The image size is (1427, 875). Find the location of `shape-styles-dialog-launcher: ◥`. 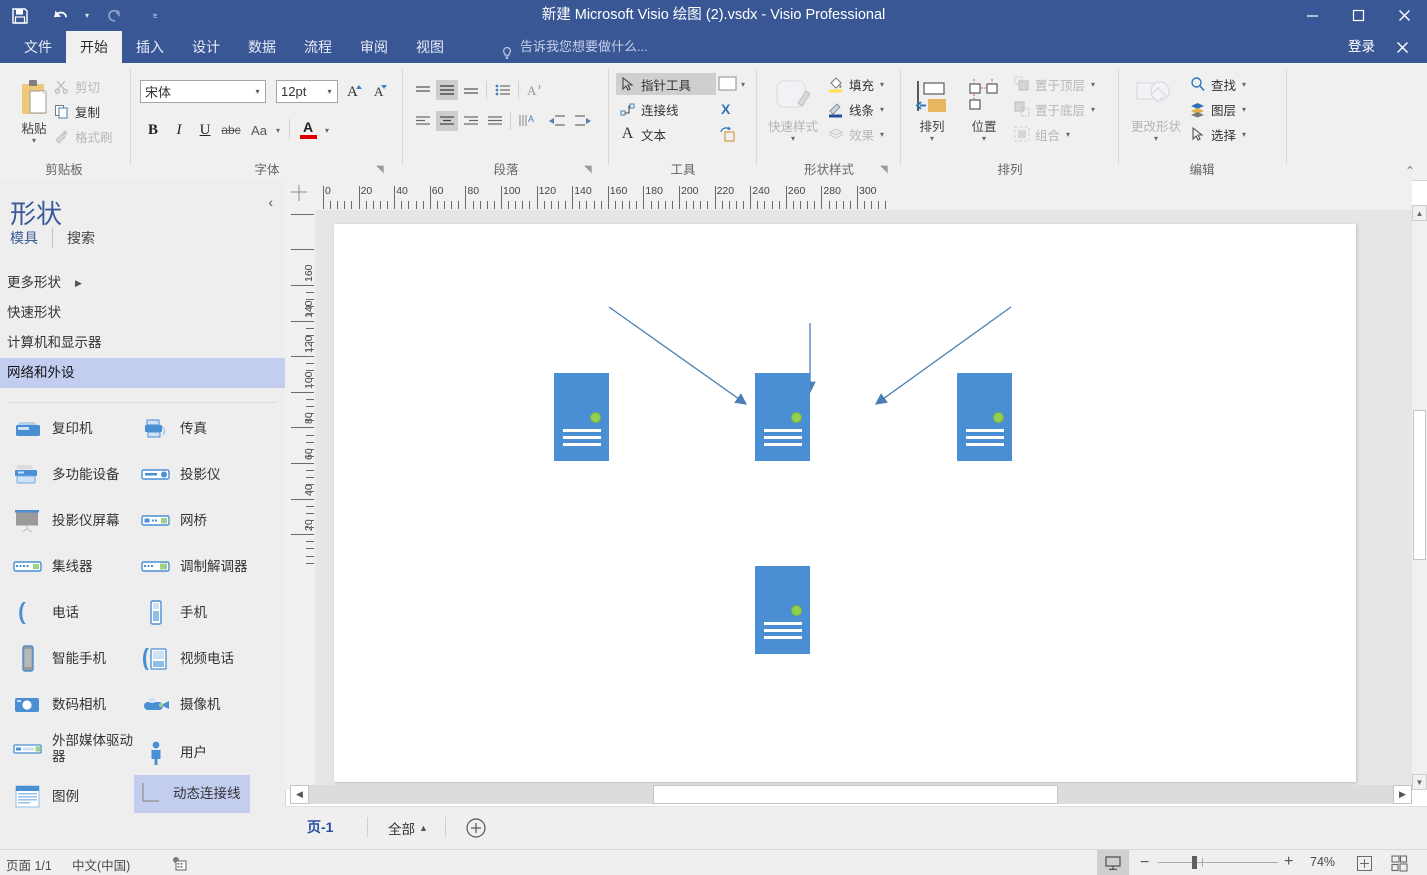

shape-styles-dialog-launcher: ◥ is located at coordinates (886, 170).